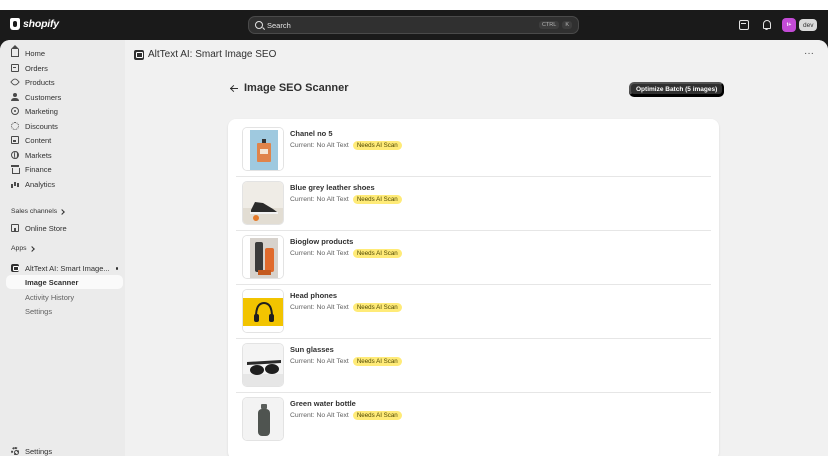 This screenshot has width=828, height=466. Describe the element at coordinates (677, 89) in the screenshot. I see `optimize-batch-button: Optimize Batch (5 images)` at that location.